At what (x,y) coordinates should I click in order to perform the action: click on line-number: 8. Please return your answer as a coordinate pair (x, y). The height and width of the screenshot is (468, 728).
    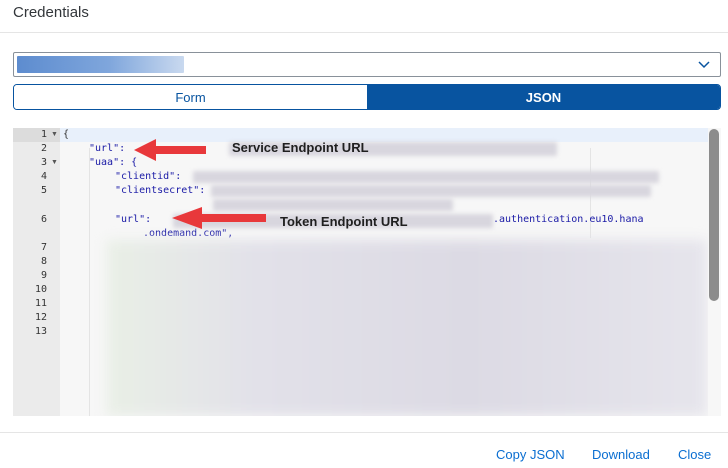
    Looking at the image, I should click on (43, 261).